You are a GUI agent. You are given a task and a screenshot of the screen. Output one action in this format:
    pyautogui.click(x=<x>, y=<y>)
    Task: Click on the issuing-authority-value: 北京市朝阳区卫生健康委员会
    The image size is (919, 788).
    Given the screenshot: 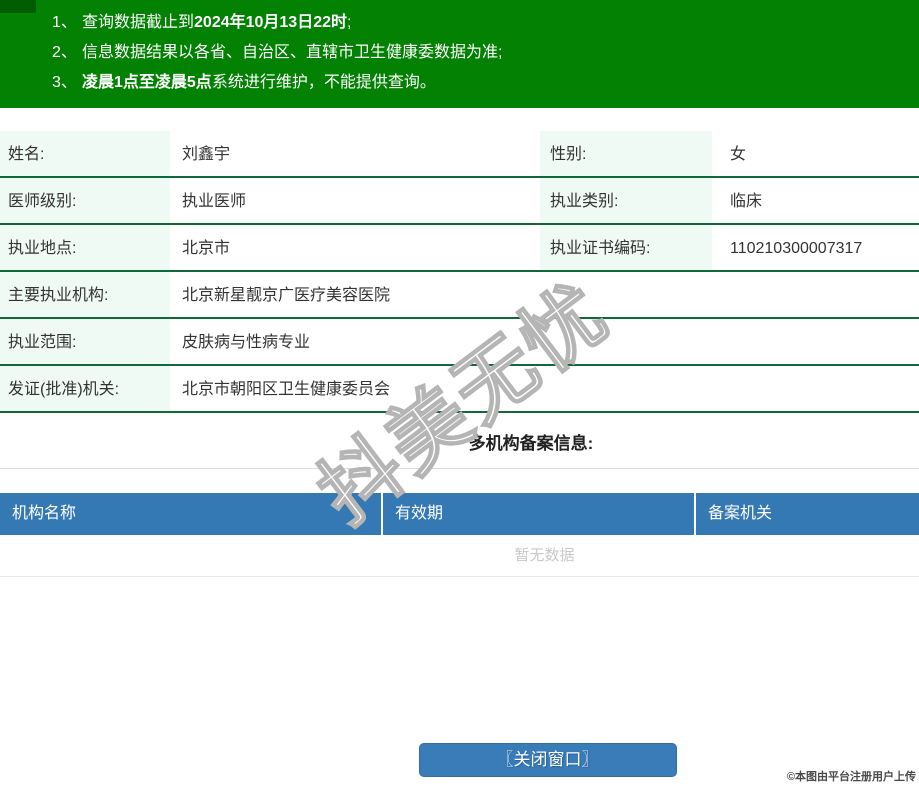 What is the action you would take?
    pyautogui.click(x=286, y=389)
    